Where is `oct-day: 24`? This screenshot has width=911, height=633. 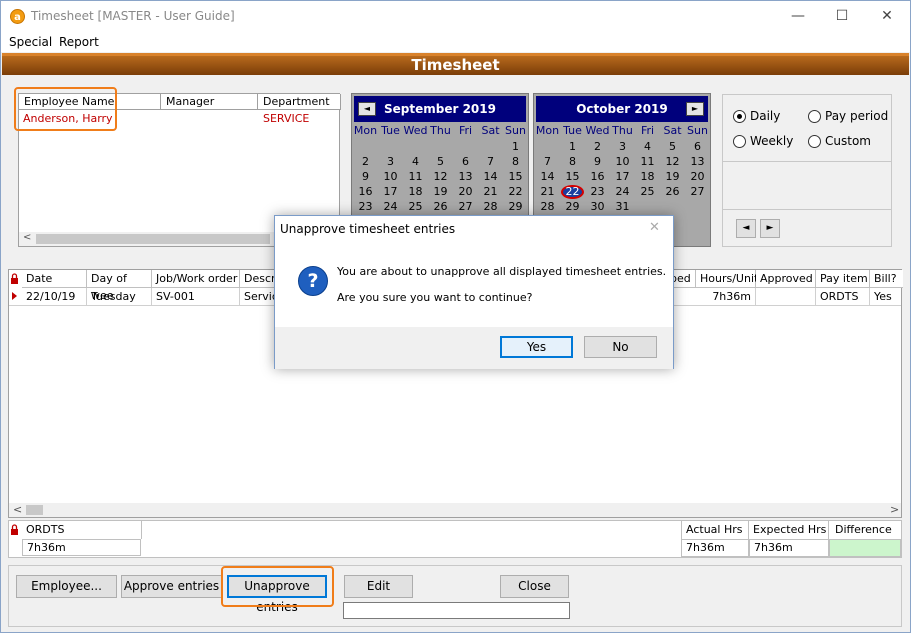 oct-day: 24 is located at coordinates (622, 191).